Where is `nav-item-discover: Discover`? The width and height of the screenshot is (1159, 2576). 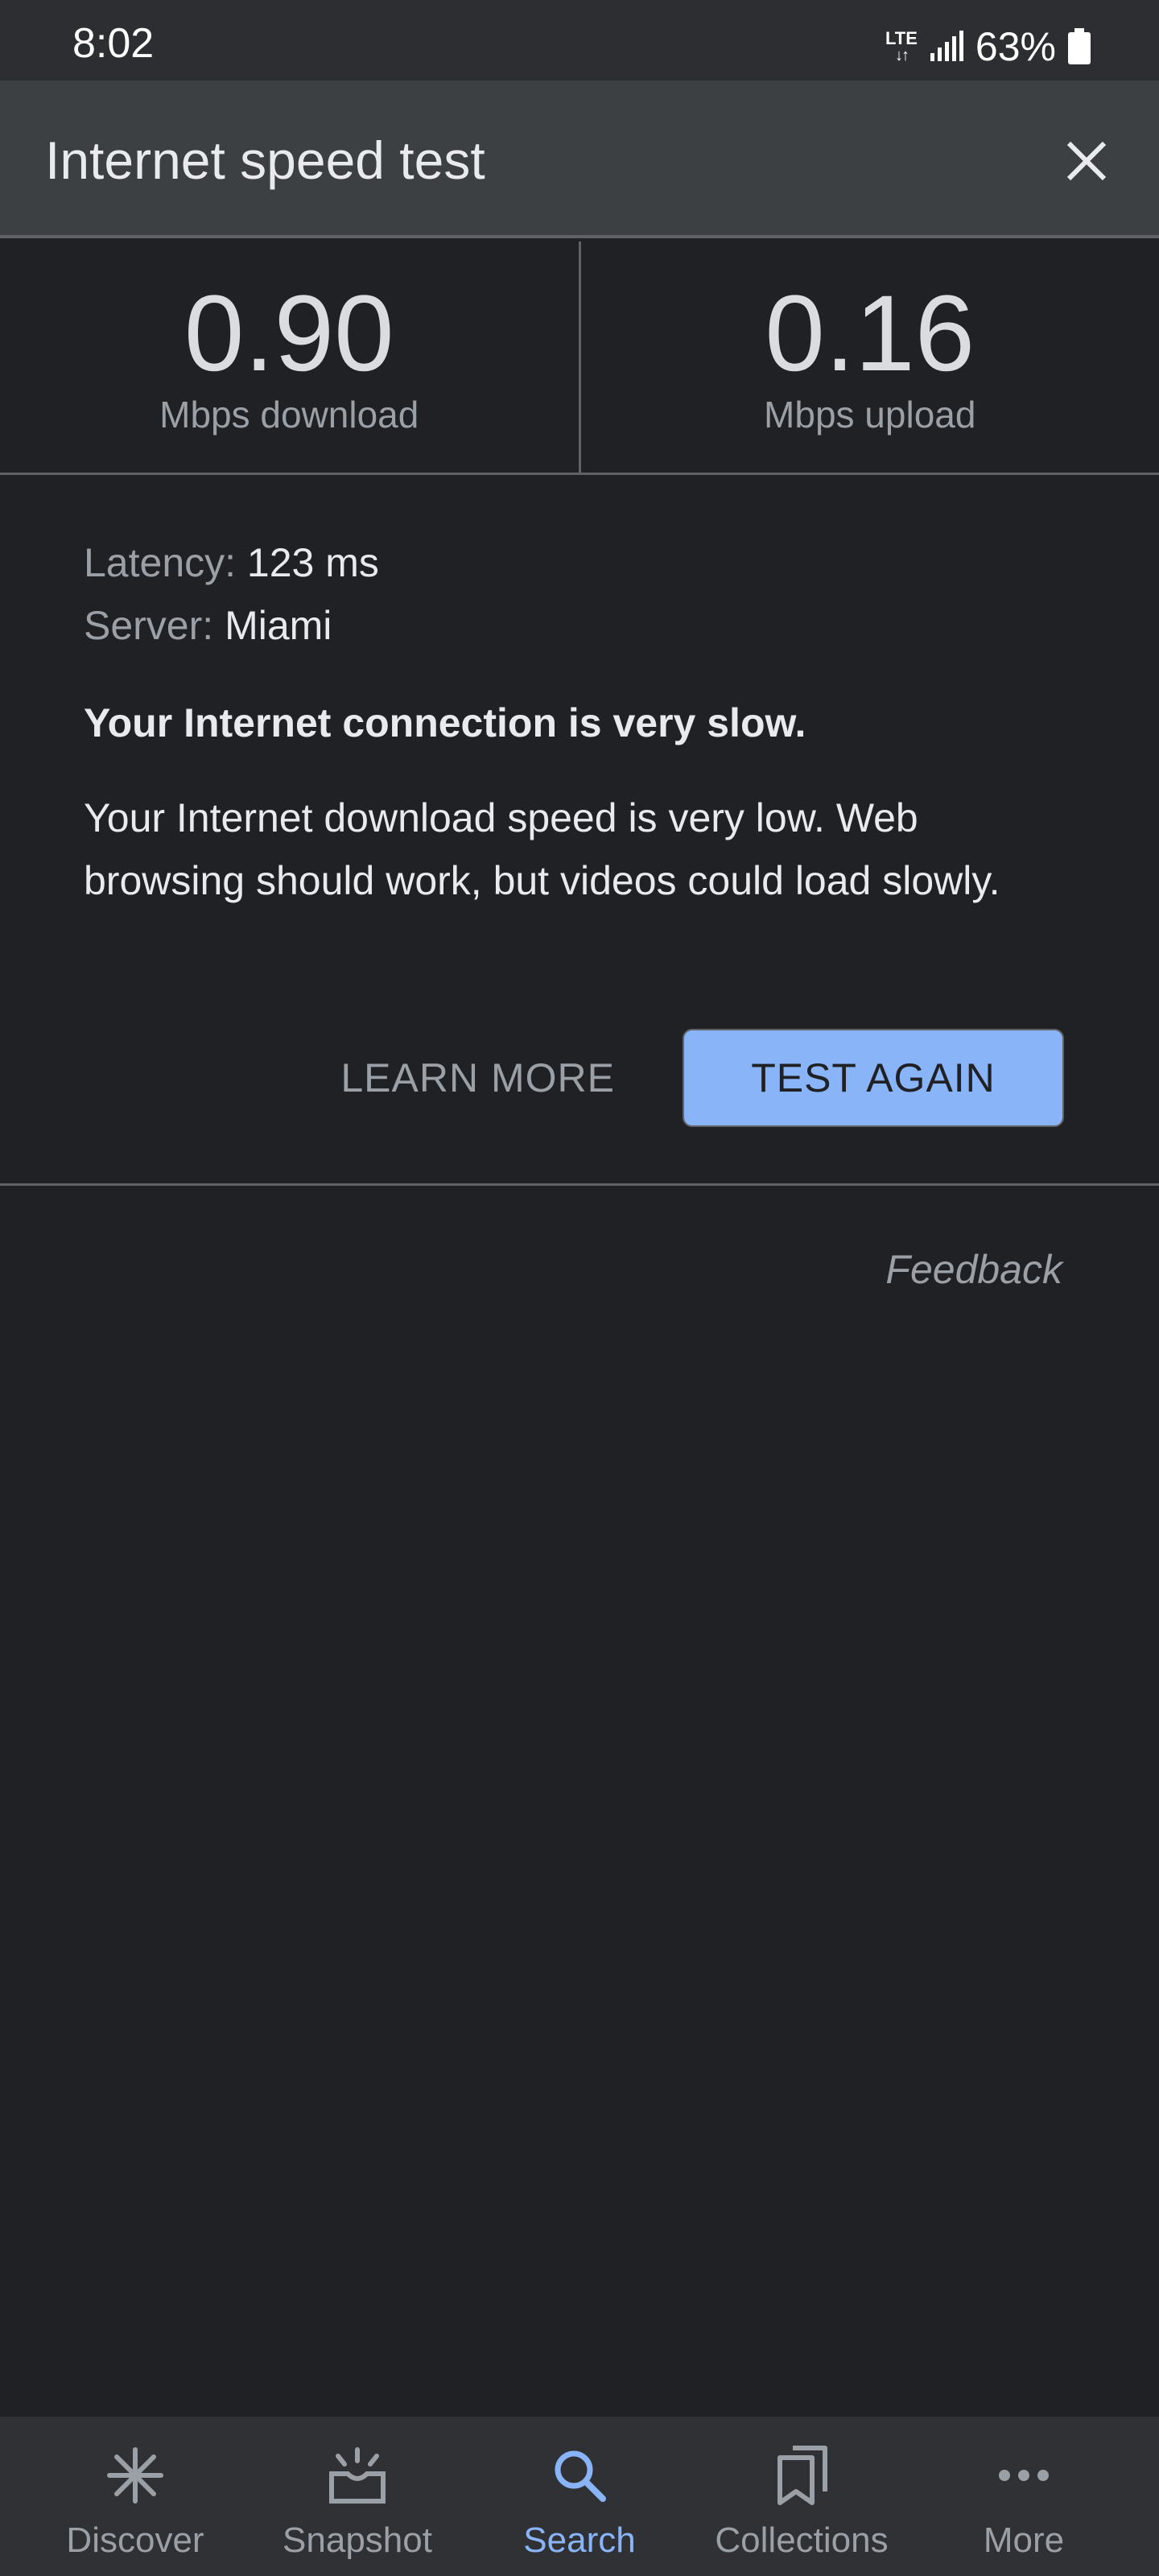
nav-item-discover: Discover is located at coordinates (135, 2487).